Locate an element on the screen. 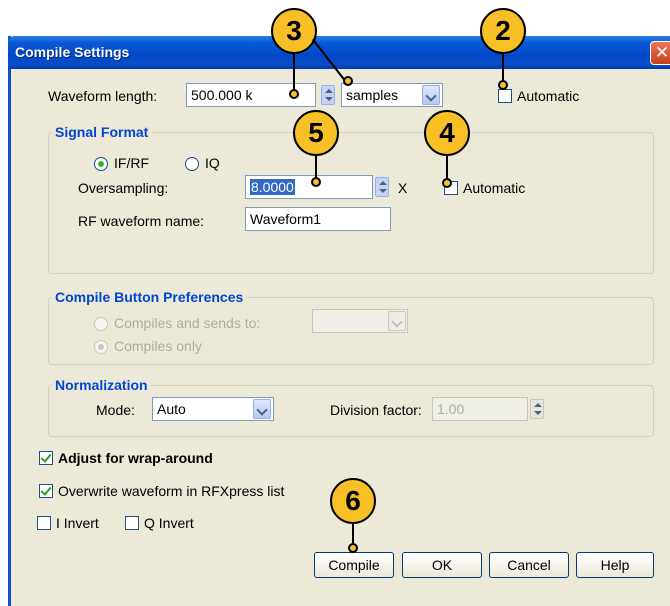 The width and height of the screenshot is (670, 606). compile-prefs-title: Compile Button Preferences is located at coordinates (149, 297).